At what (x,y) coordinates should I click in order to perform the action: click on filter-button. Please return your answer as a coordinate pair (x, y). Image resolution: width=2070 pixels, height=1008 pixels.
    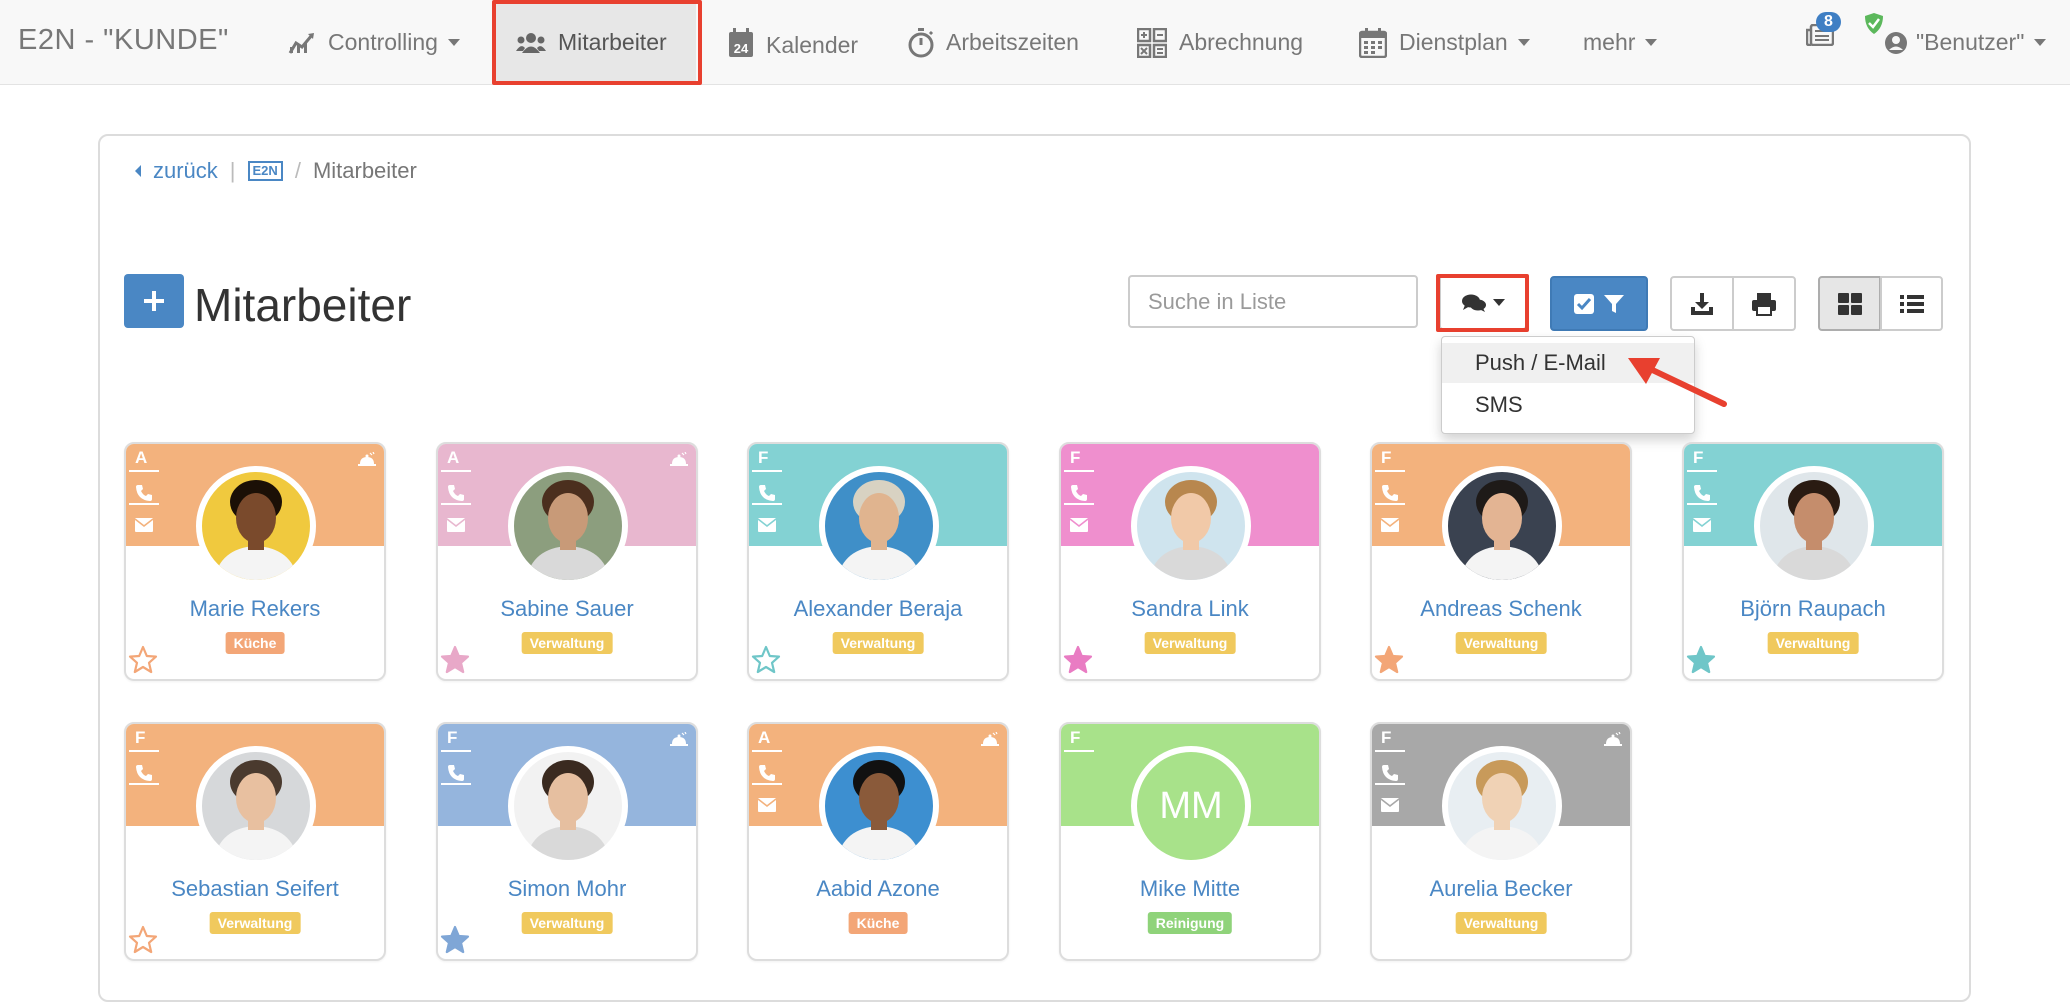
    Looking at the image, I should click on (1599, 303).